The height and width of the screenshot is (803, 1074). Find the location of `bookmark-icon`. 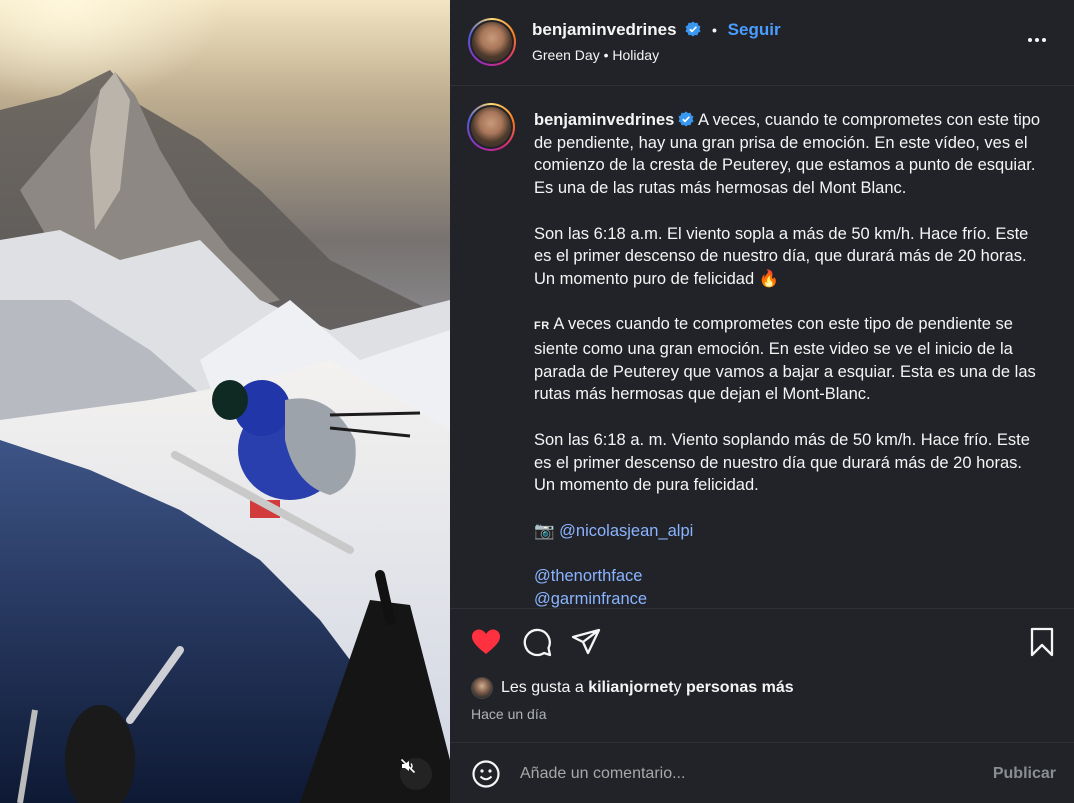

bookmark-icon is located at coordinates (1042, 642).